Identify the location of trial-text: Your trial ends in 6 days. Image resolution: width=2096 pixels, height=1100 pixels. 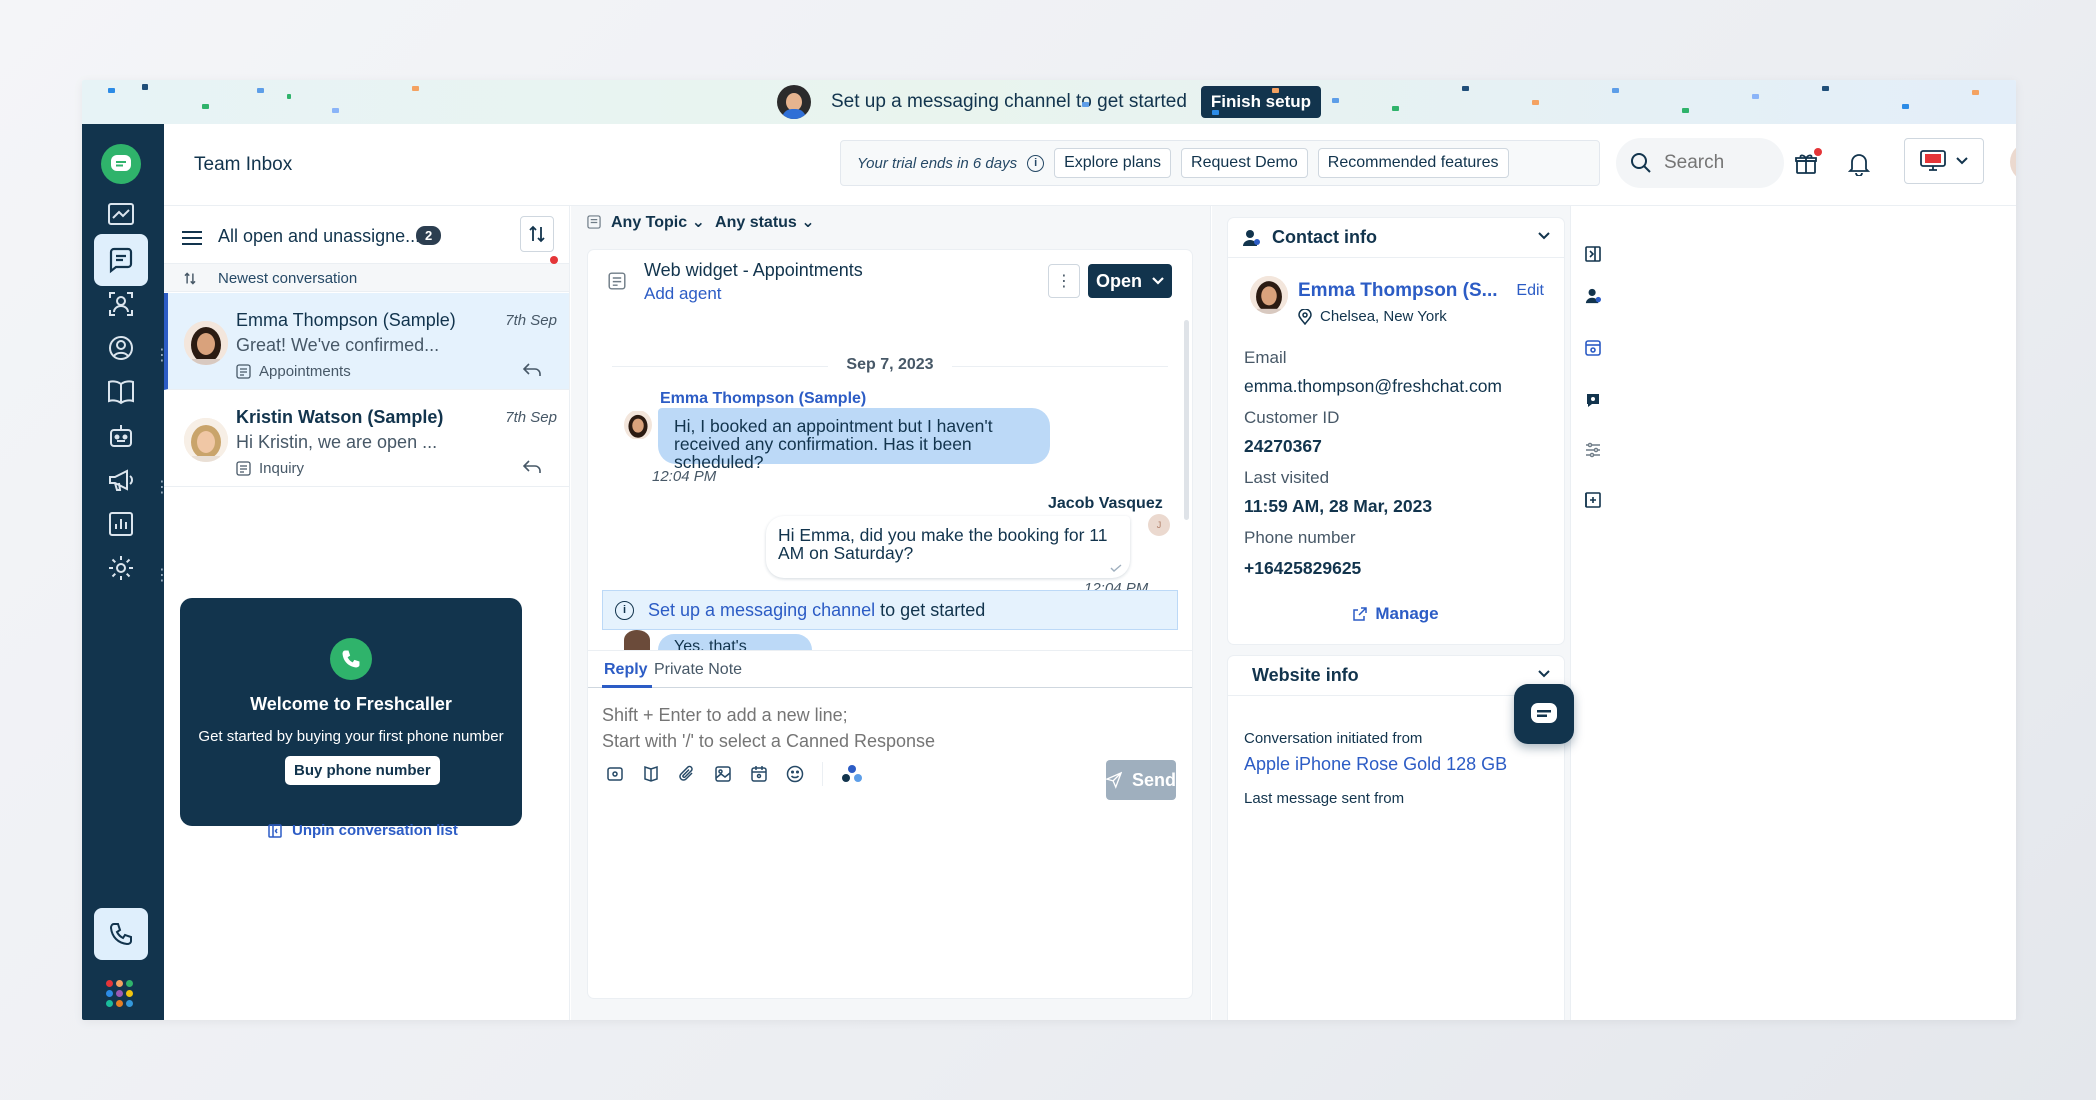
(937, 163).